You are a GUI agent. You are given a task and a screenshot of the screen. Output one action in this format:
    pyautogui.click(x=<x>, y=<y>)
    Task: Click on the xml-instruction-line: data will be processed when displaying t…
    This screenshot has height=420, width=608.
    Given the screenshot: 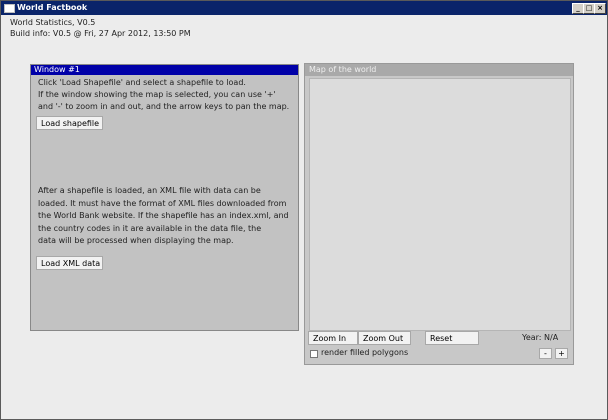 What is the action you would take?
    pyautogui.click(x=136, y=240)
    